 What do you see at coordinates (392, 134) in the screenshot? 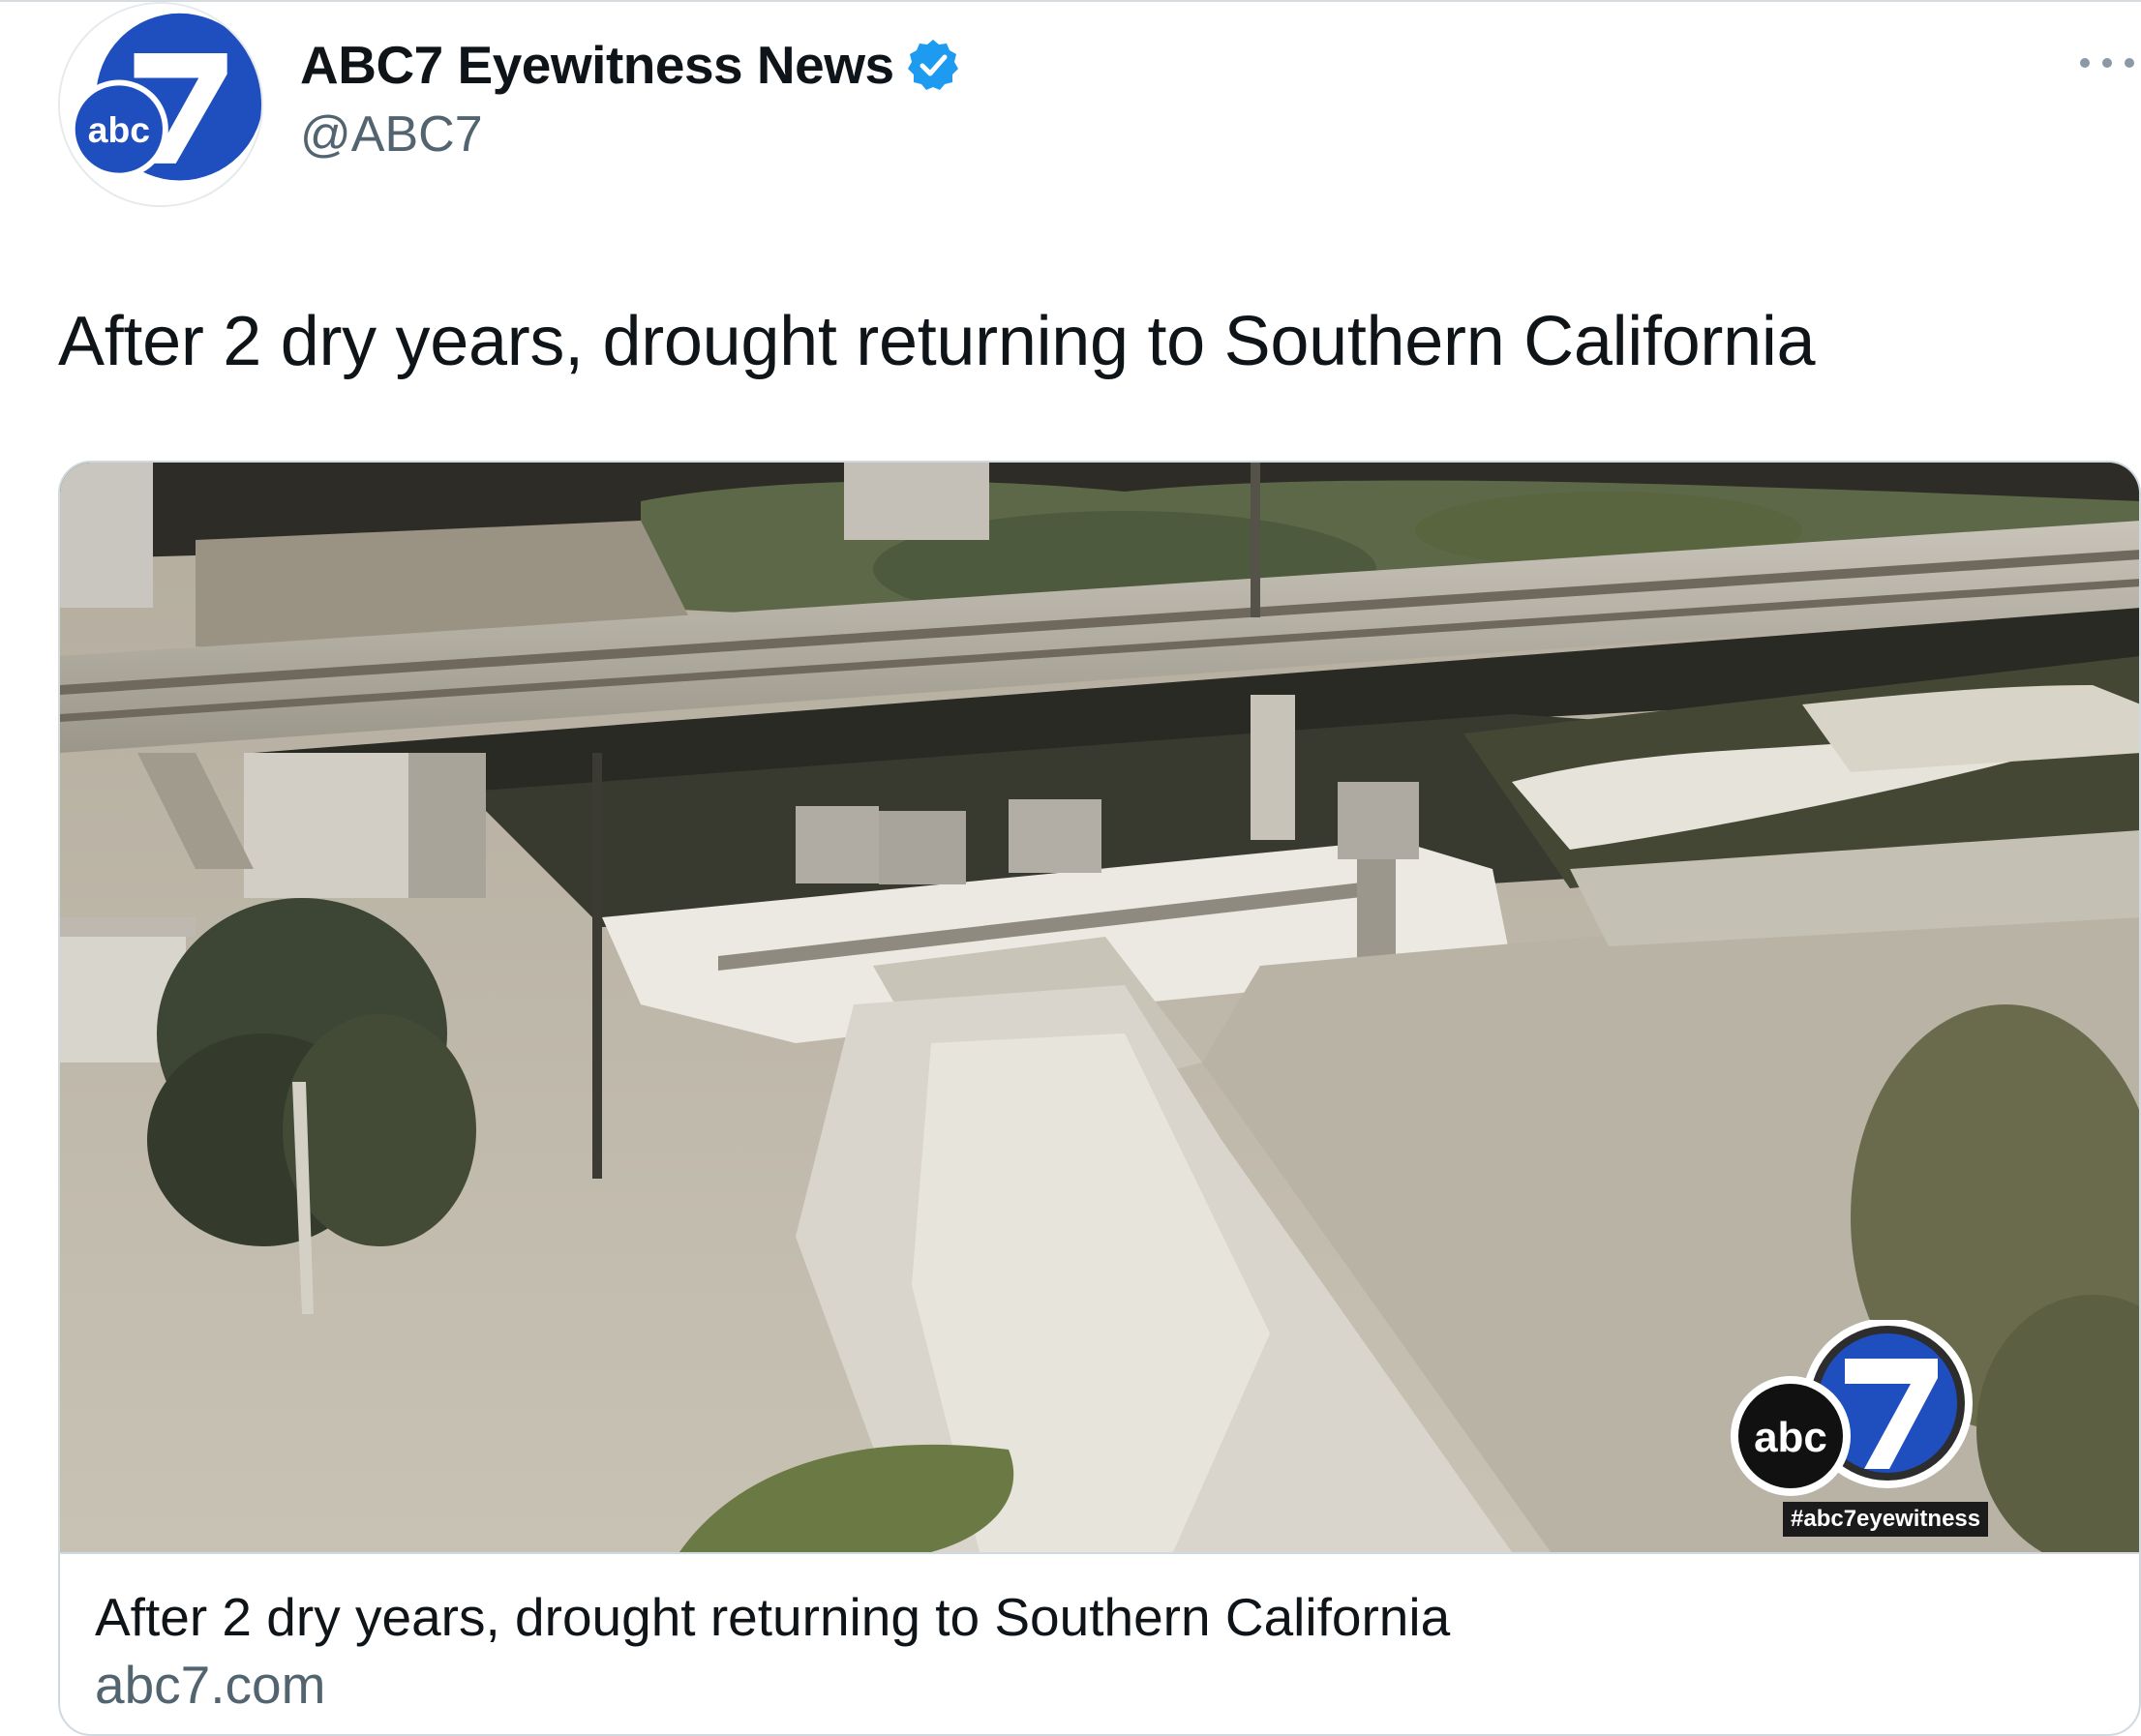
I see `author-handle: @ABC7` at bounding box center [392, 134].